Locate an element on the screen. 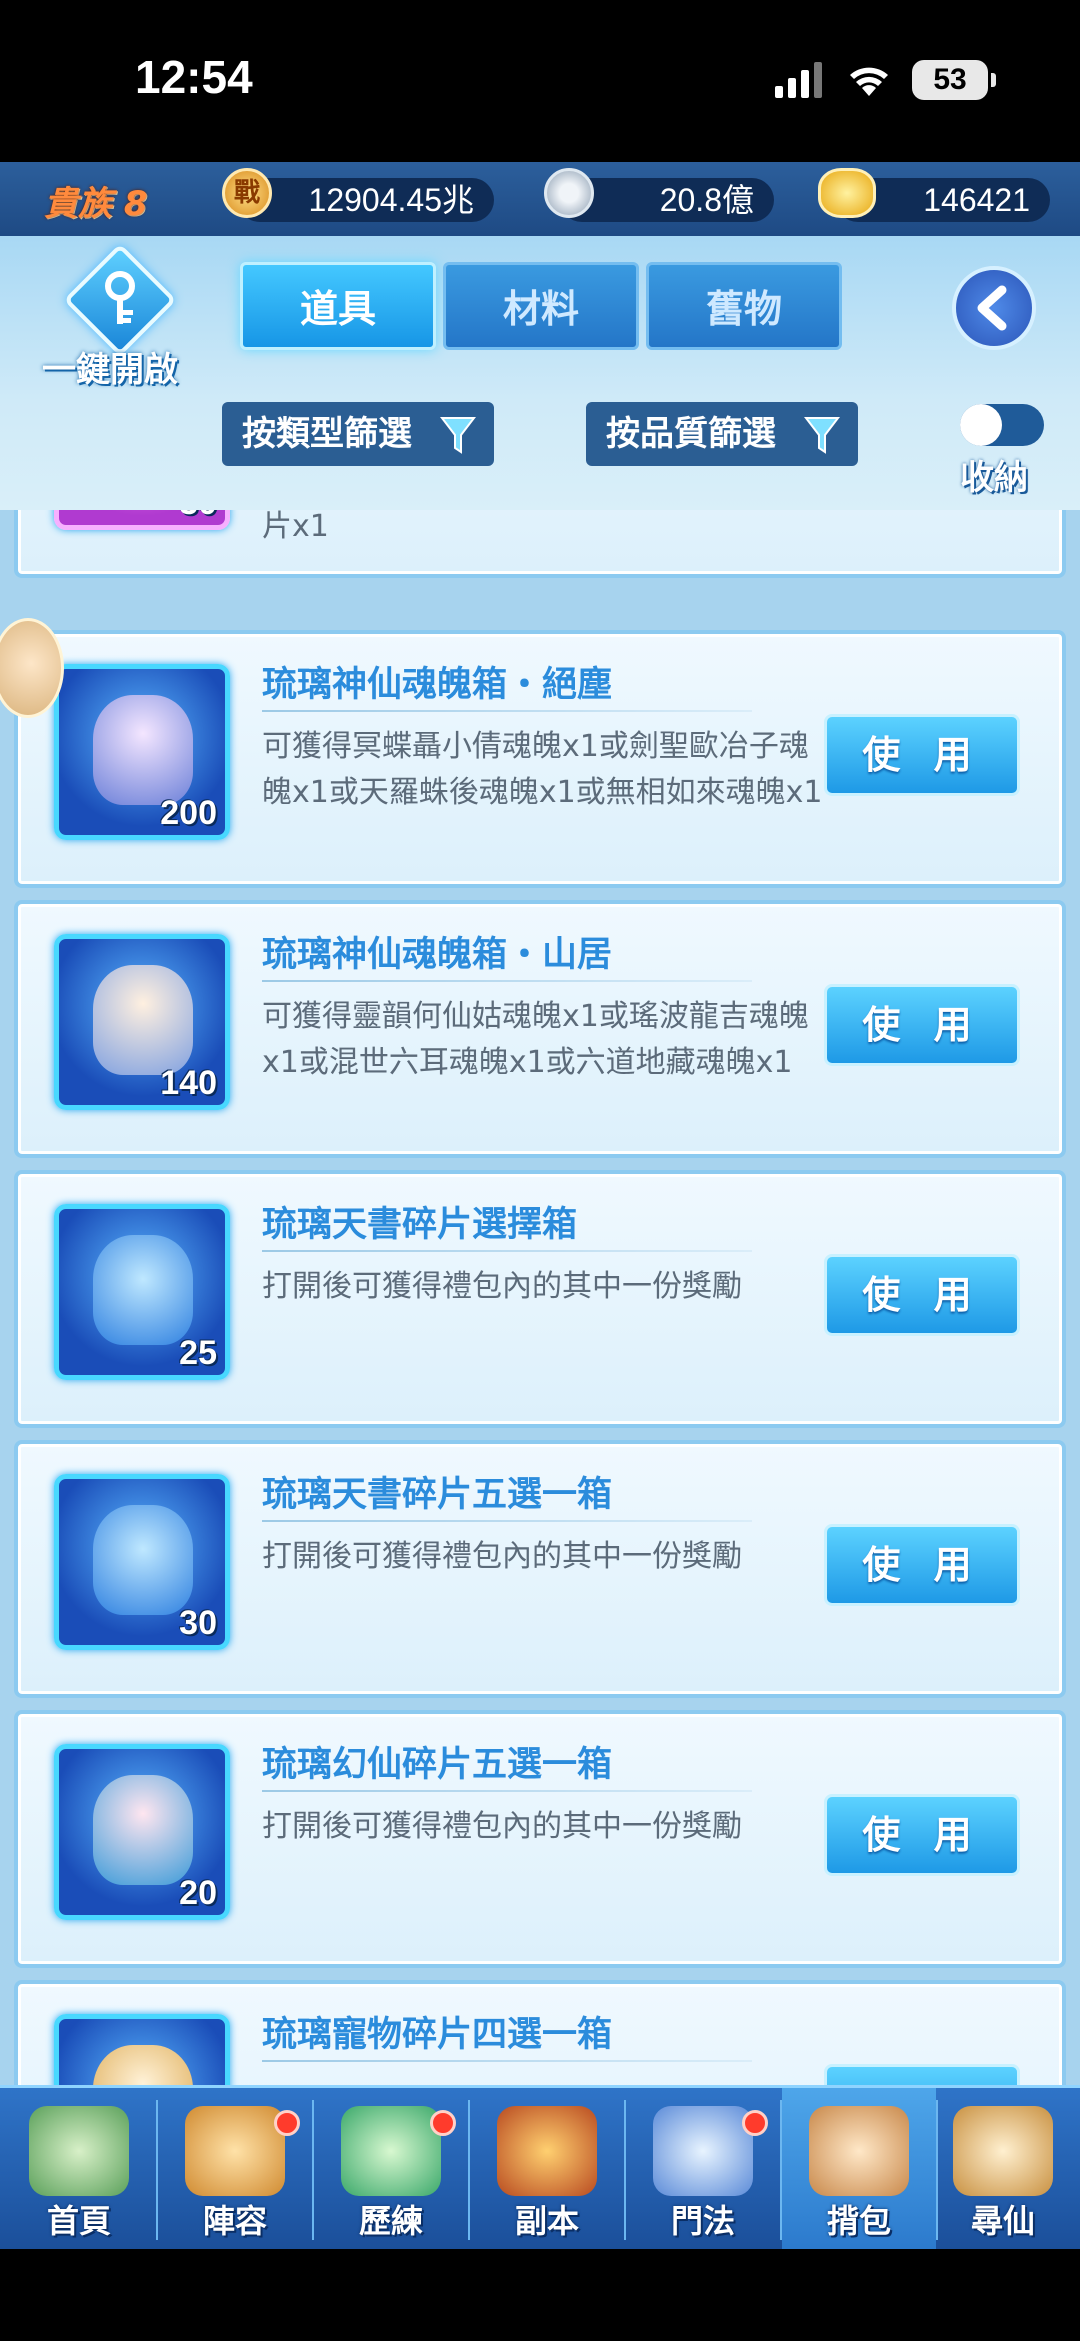 The image size is (1080, 2341). item-thumbnail is located at coordinates (142, 2049).